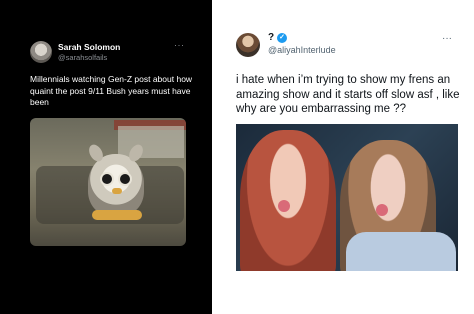  What do you see at coordinates (96, 153) in the screenshot?
I see `furby-ear` at bounding box center [96, 153].